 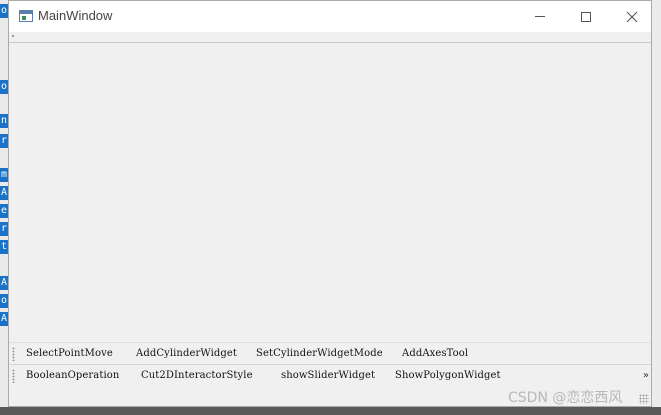 I want to click on close-icon, so click(x=632, y=16).